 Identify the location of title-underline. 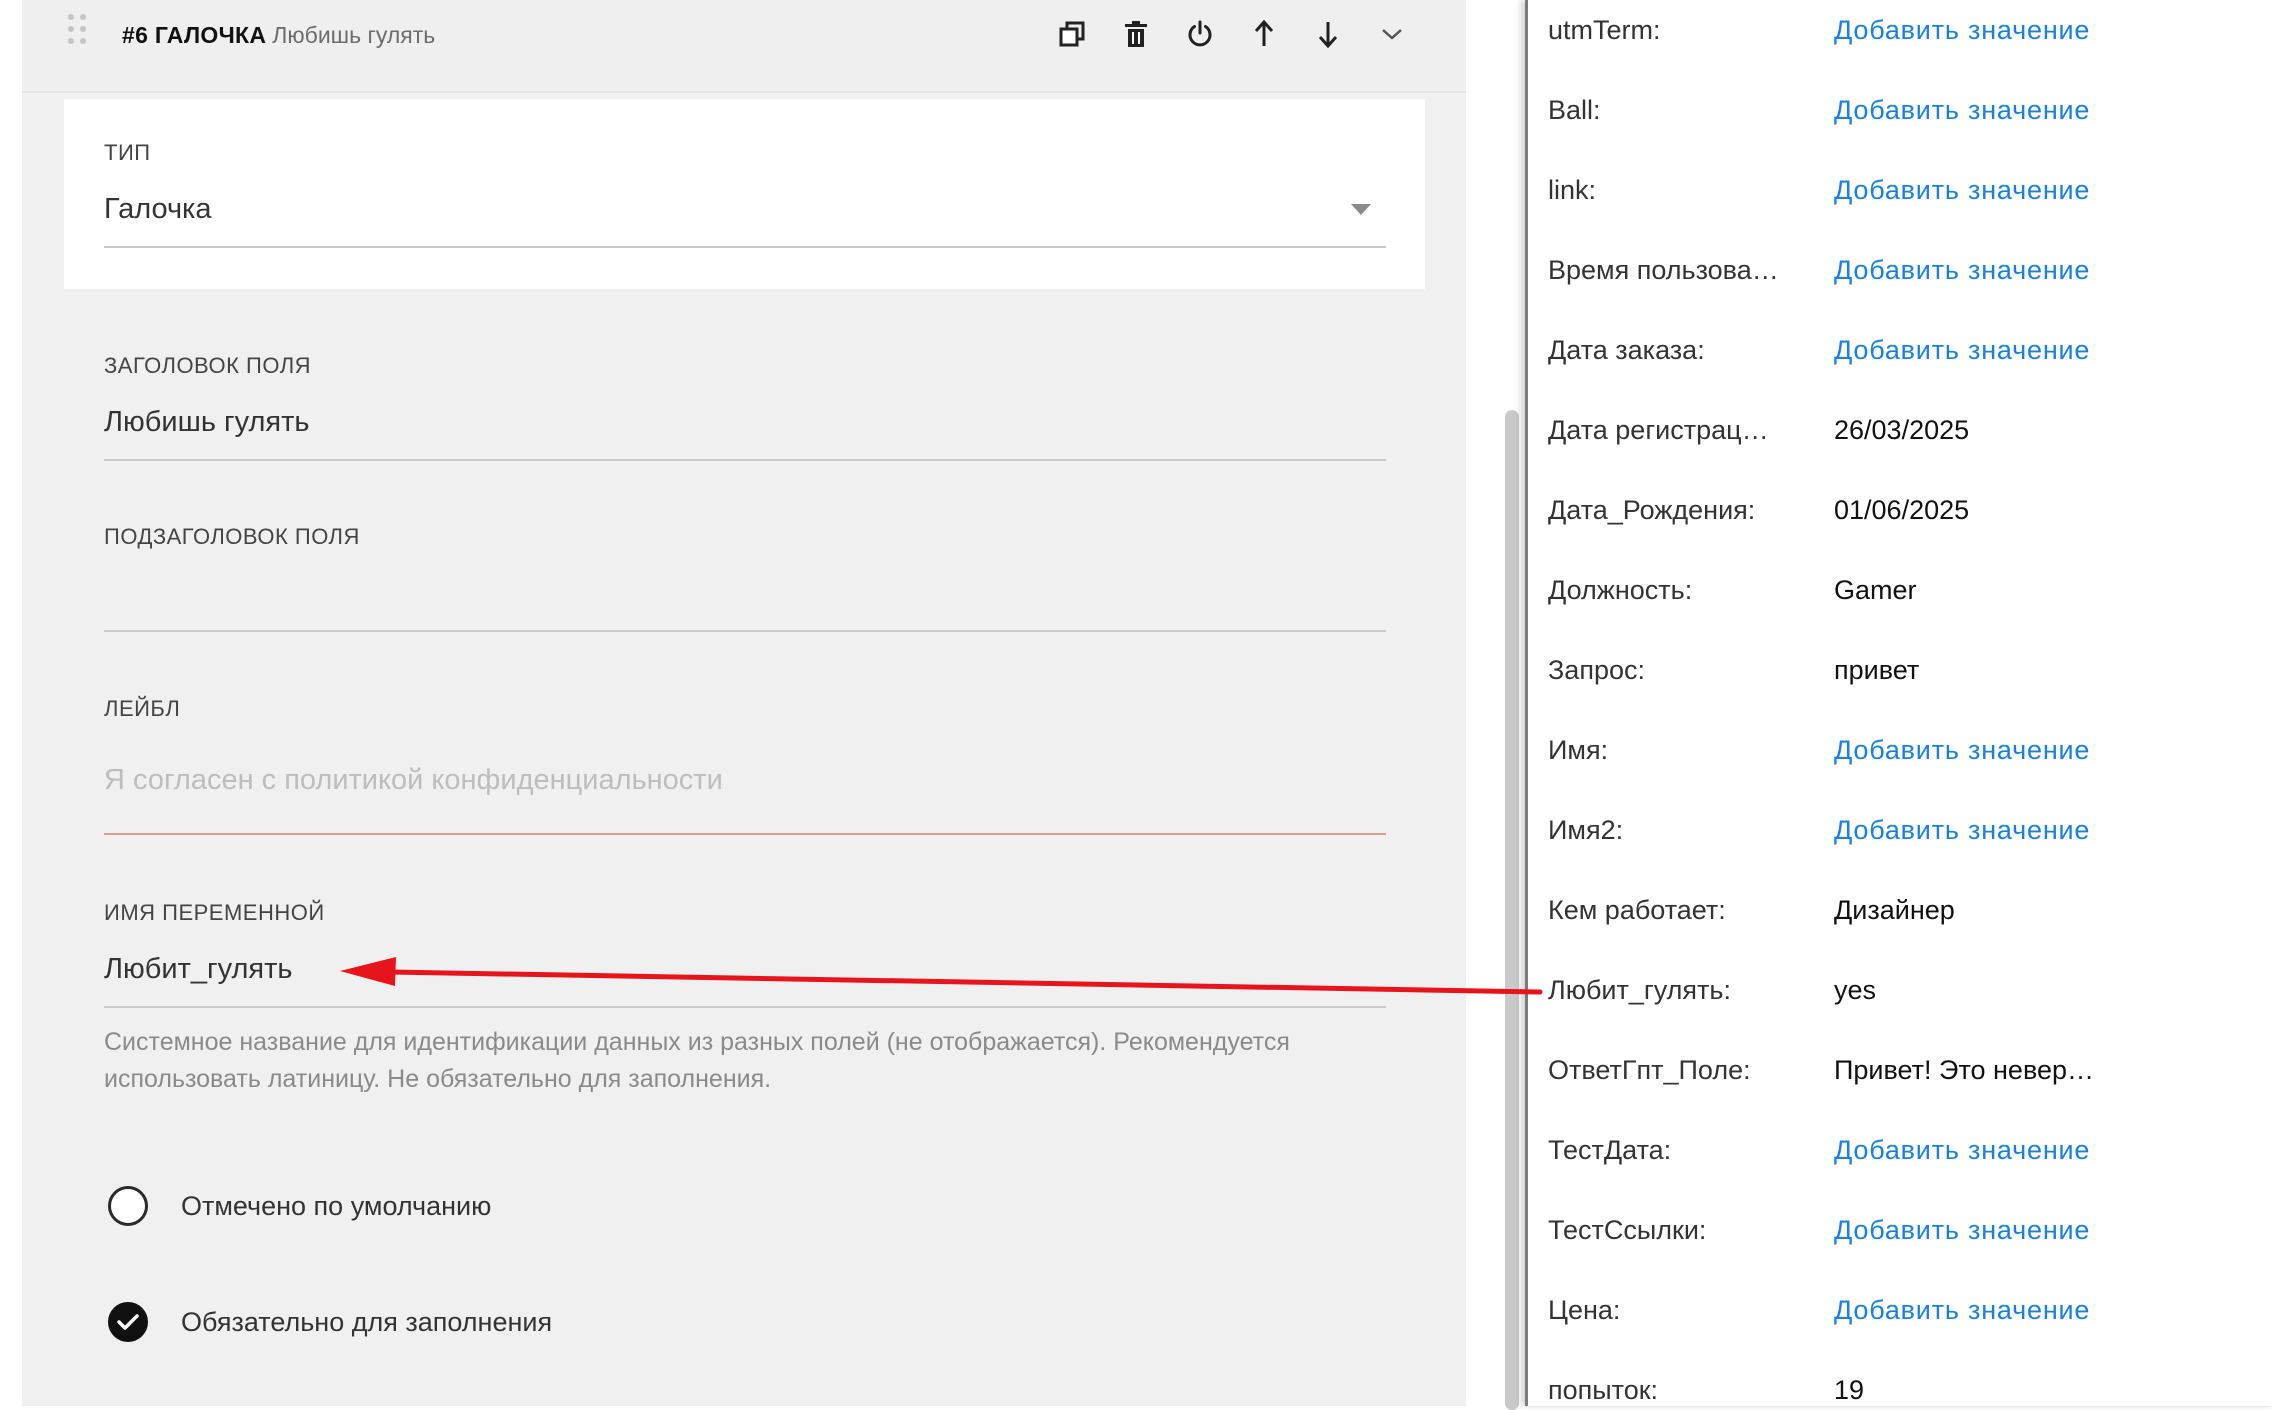
(745, 460).